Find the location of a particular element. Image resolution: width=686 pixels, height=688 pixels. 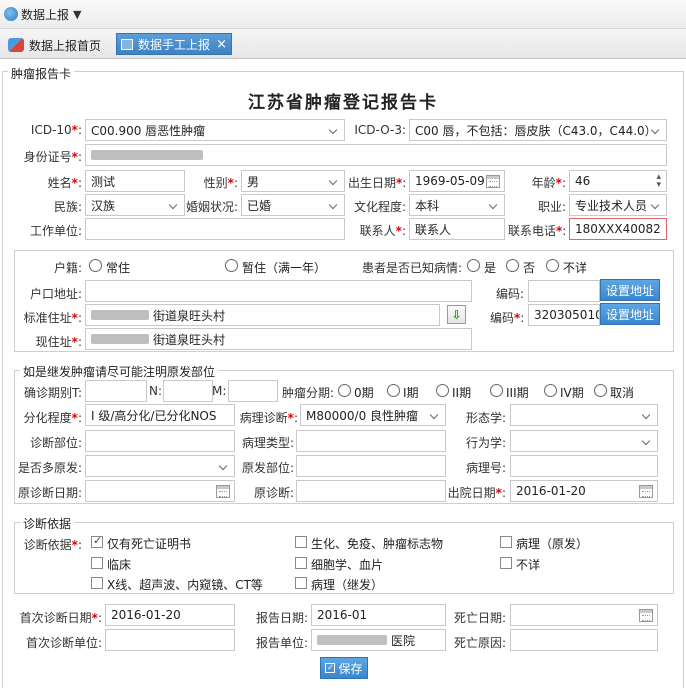

stage-option-4: IV期 is located at coordinates (572, 393).